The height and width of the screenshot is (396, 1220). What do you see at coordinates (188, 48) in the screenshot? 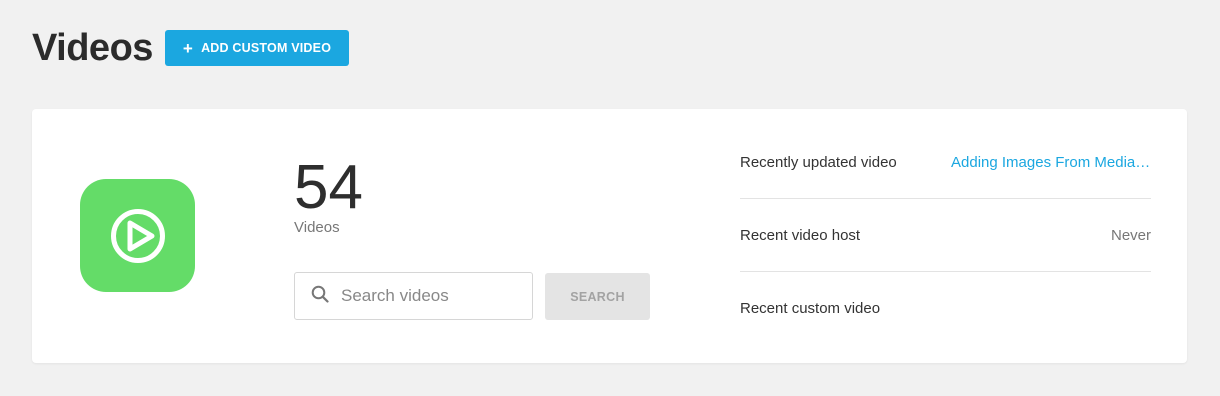
I see `plus-icon: +` at bounding box center [188, 48].